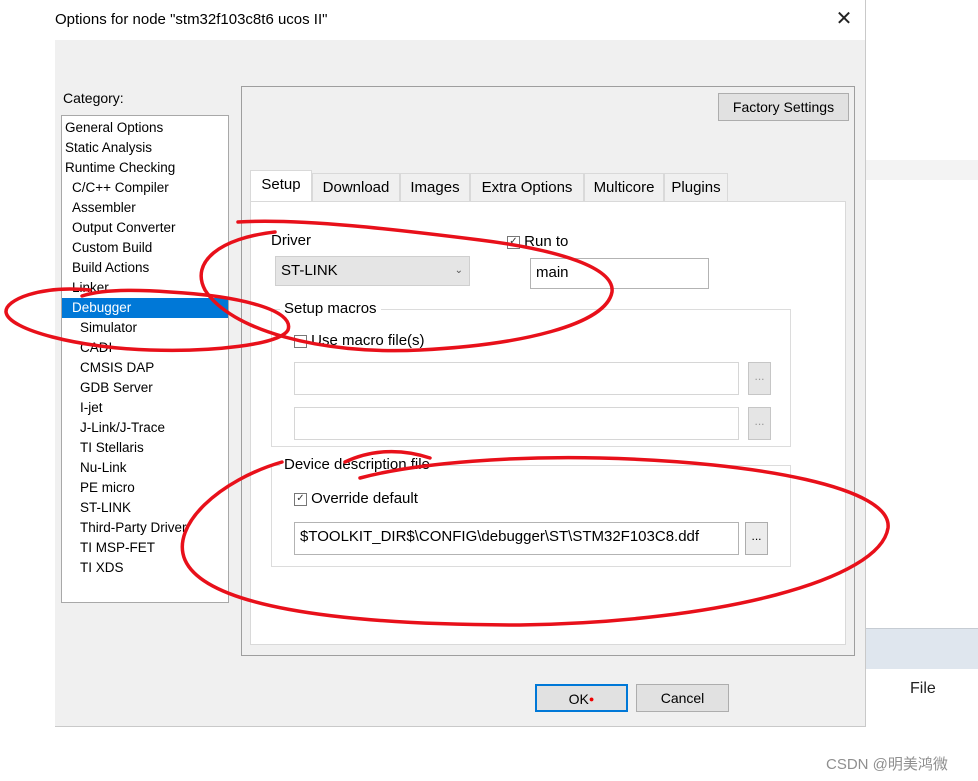  I want to click on annotation-circle-debugger, so click(147, 320).